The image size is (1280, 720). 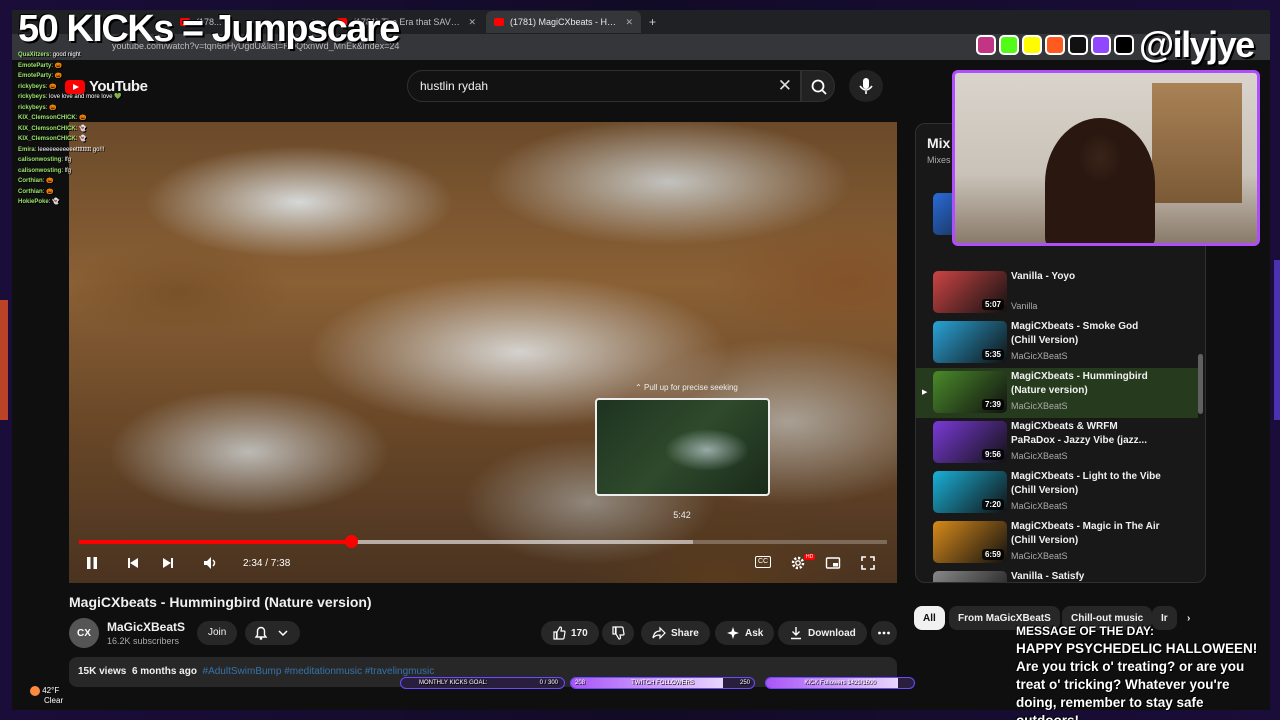 What do you see at coordinates (970, 392) in the screenshot?
I see `playlist-thumbnail: 7:39` at bounding box center [970, 392].